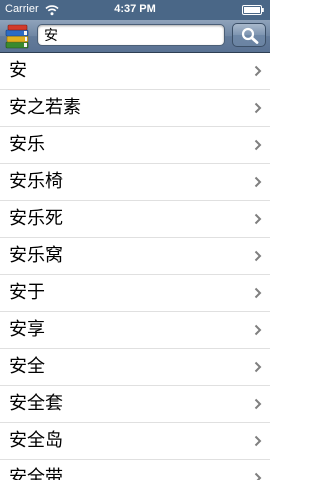 This screenshot has height=480, width=320. Describe the element at coordinates (36, 218) in the screenshot. I see `list-item-label: 安乐死` at that location.